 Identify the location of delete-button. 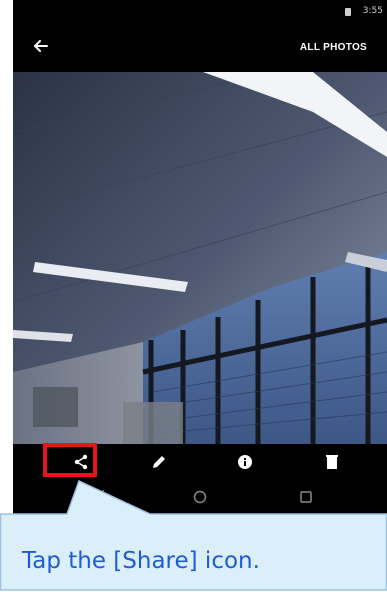
(332, 462).